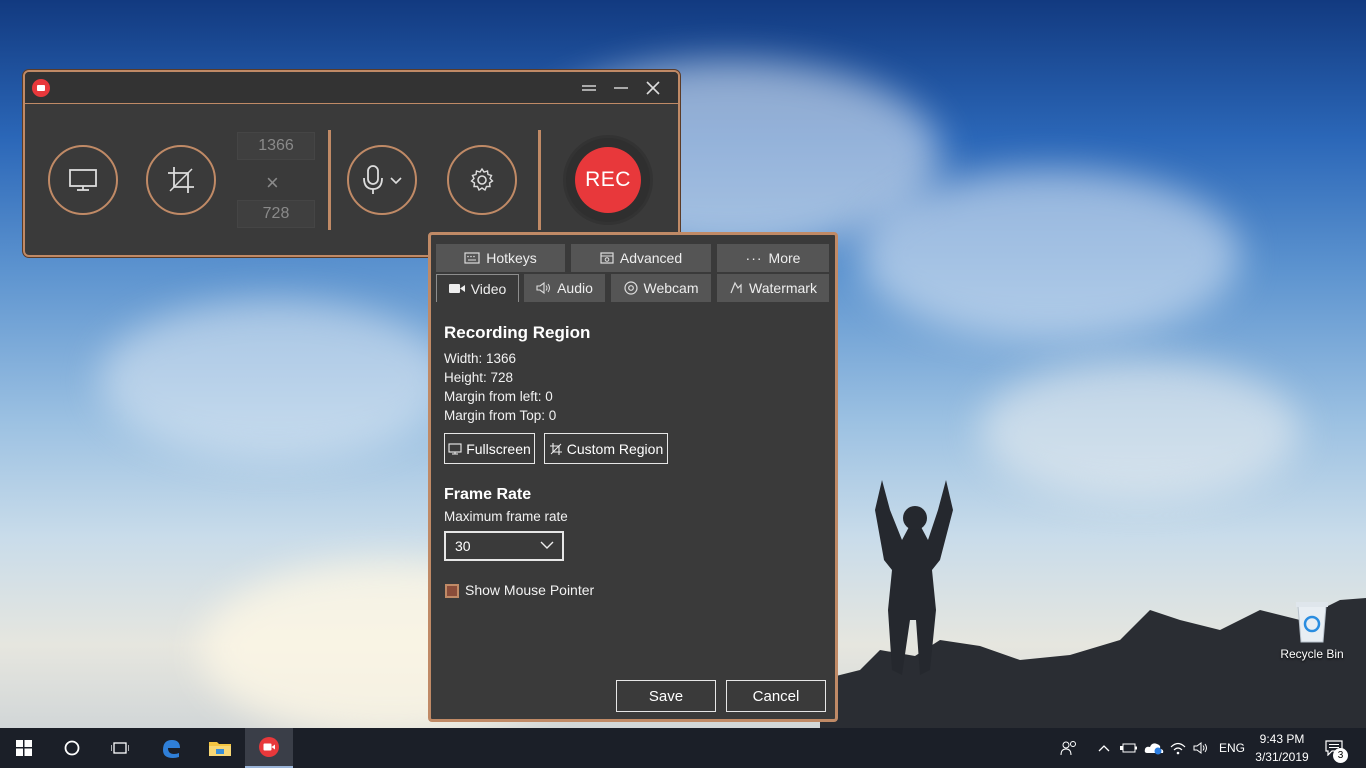  I want to click on tab-webcam: Webcam, so click(661, 288).